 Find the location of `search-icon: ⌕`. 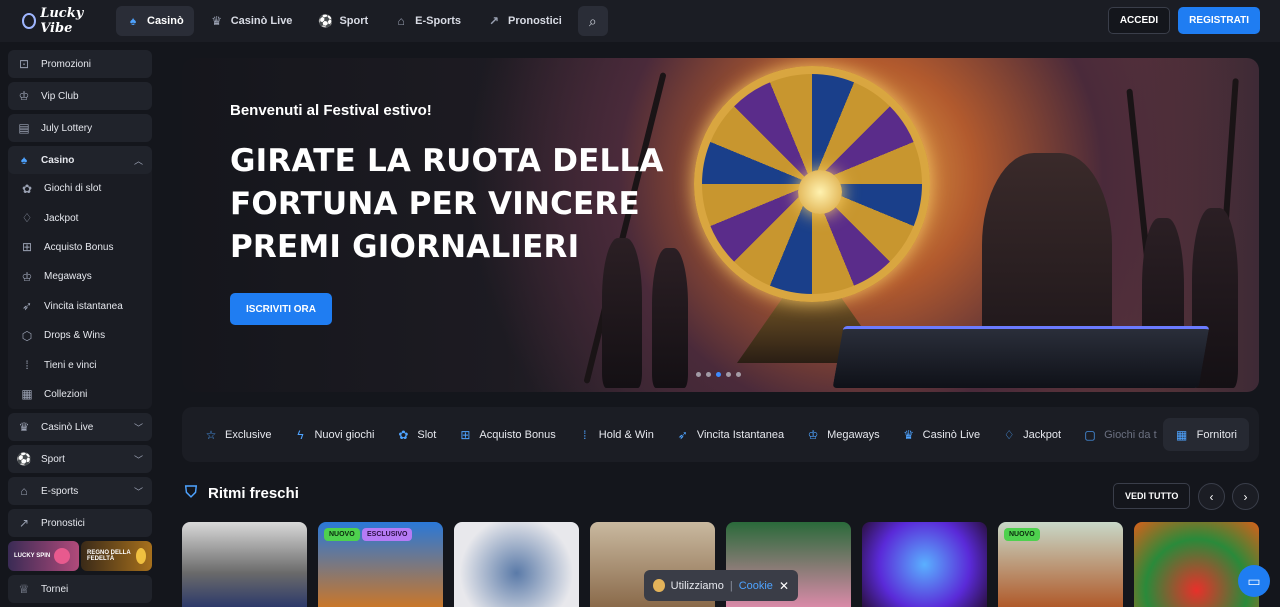

search-icon: ⌕ is located at coordinates (592, 20).